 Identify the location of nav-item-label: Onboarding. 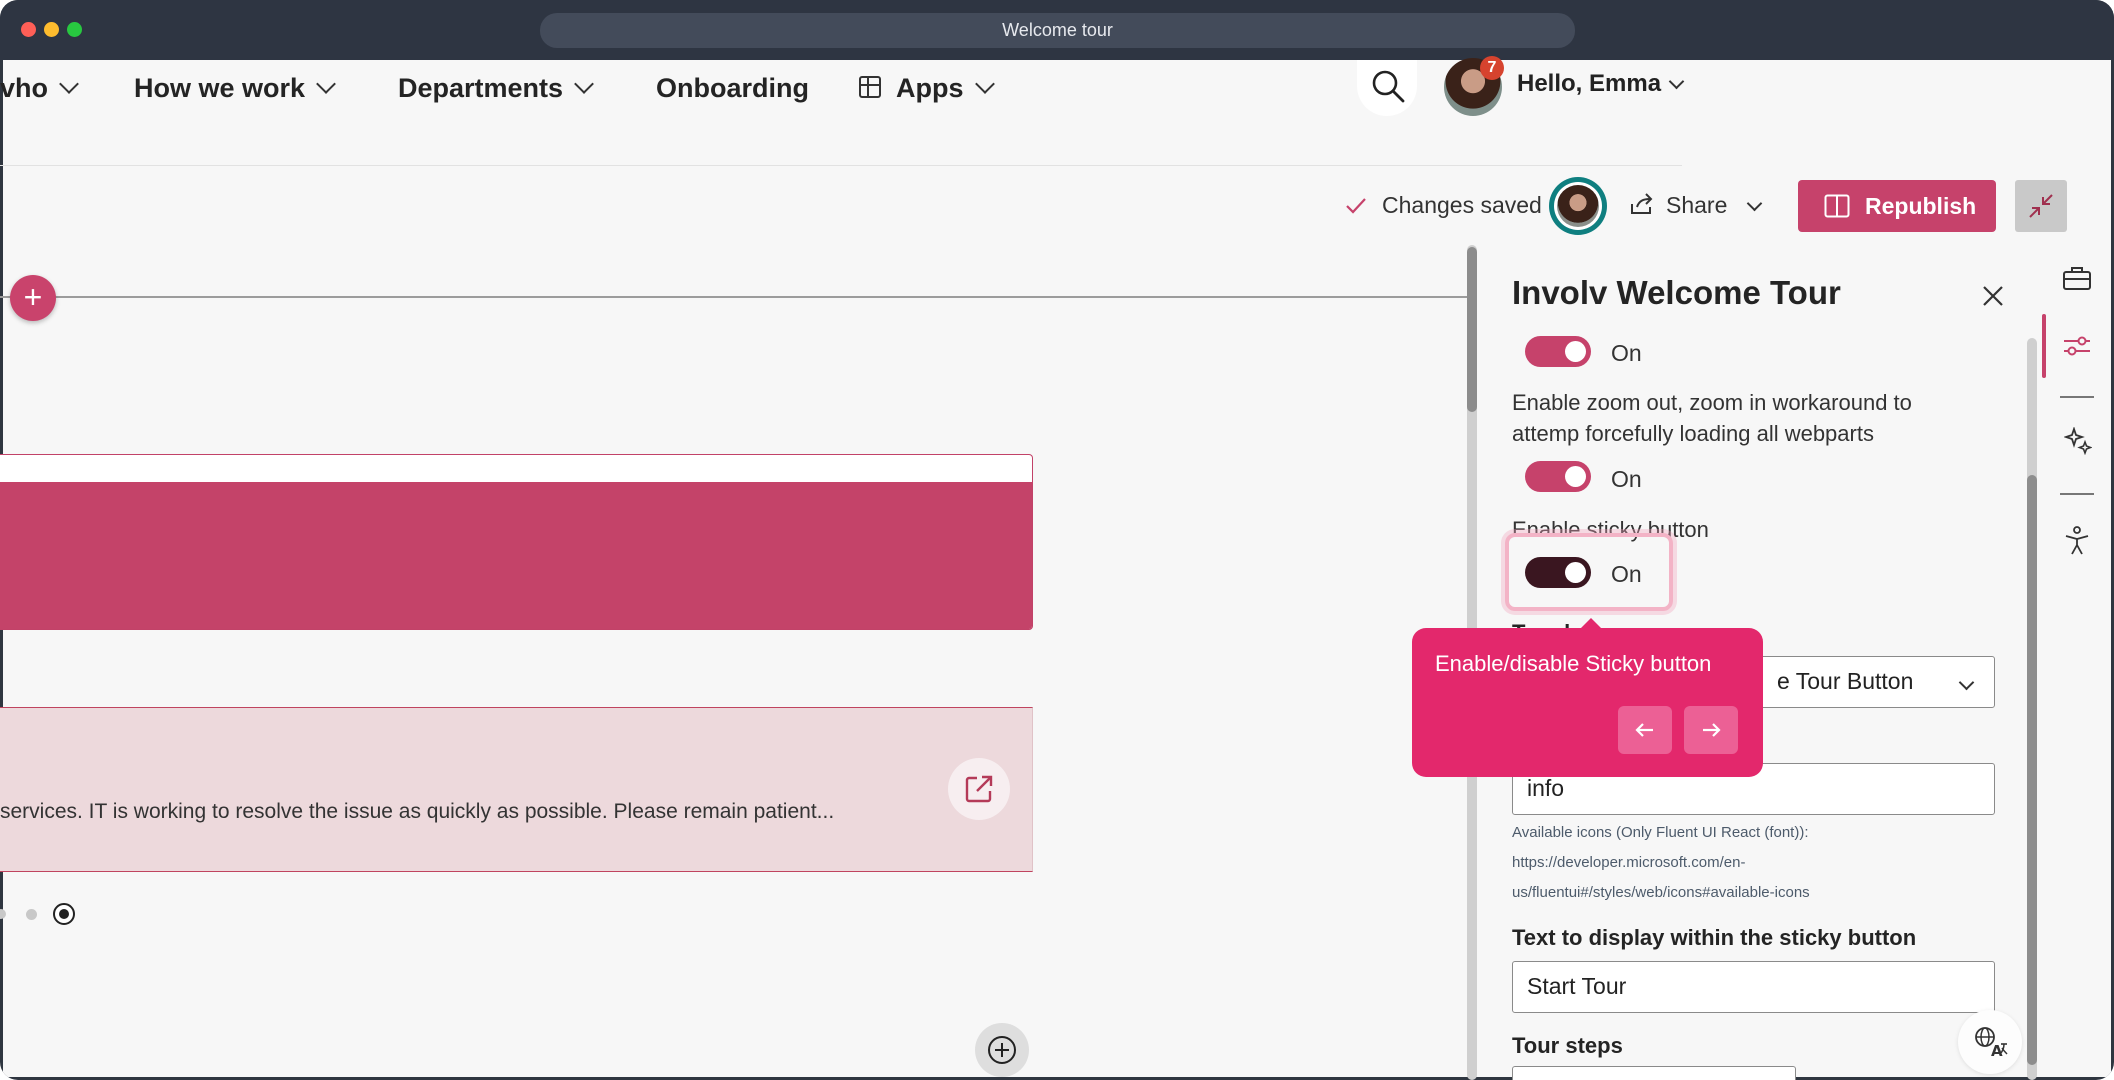
(732, 88).